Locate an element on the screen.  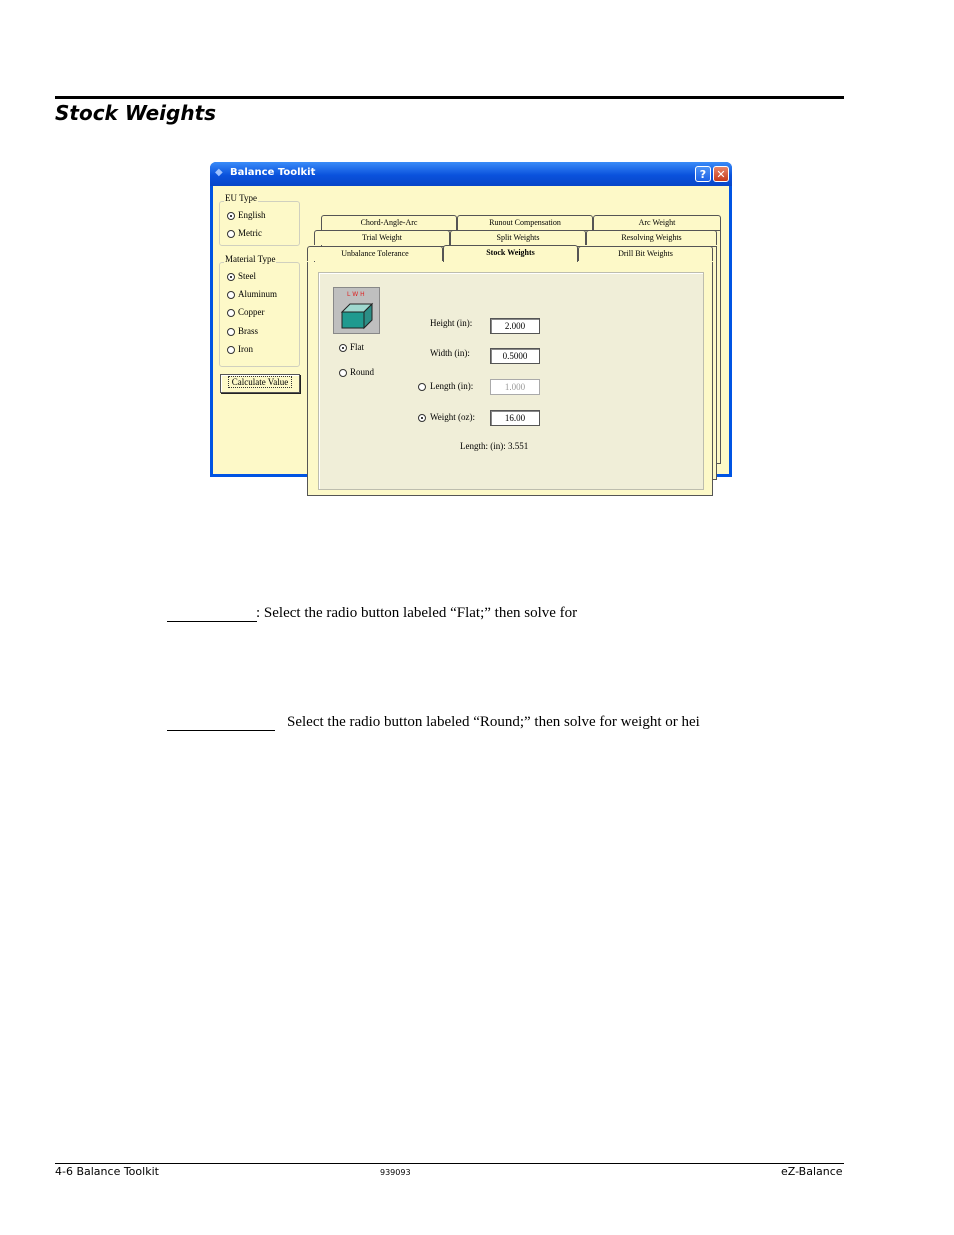
solve-length-radio is located at coordinates (422, 387).